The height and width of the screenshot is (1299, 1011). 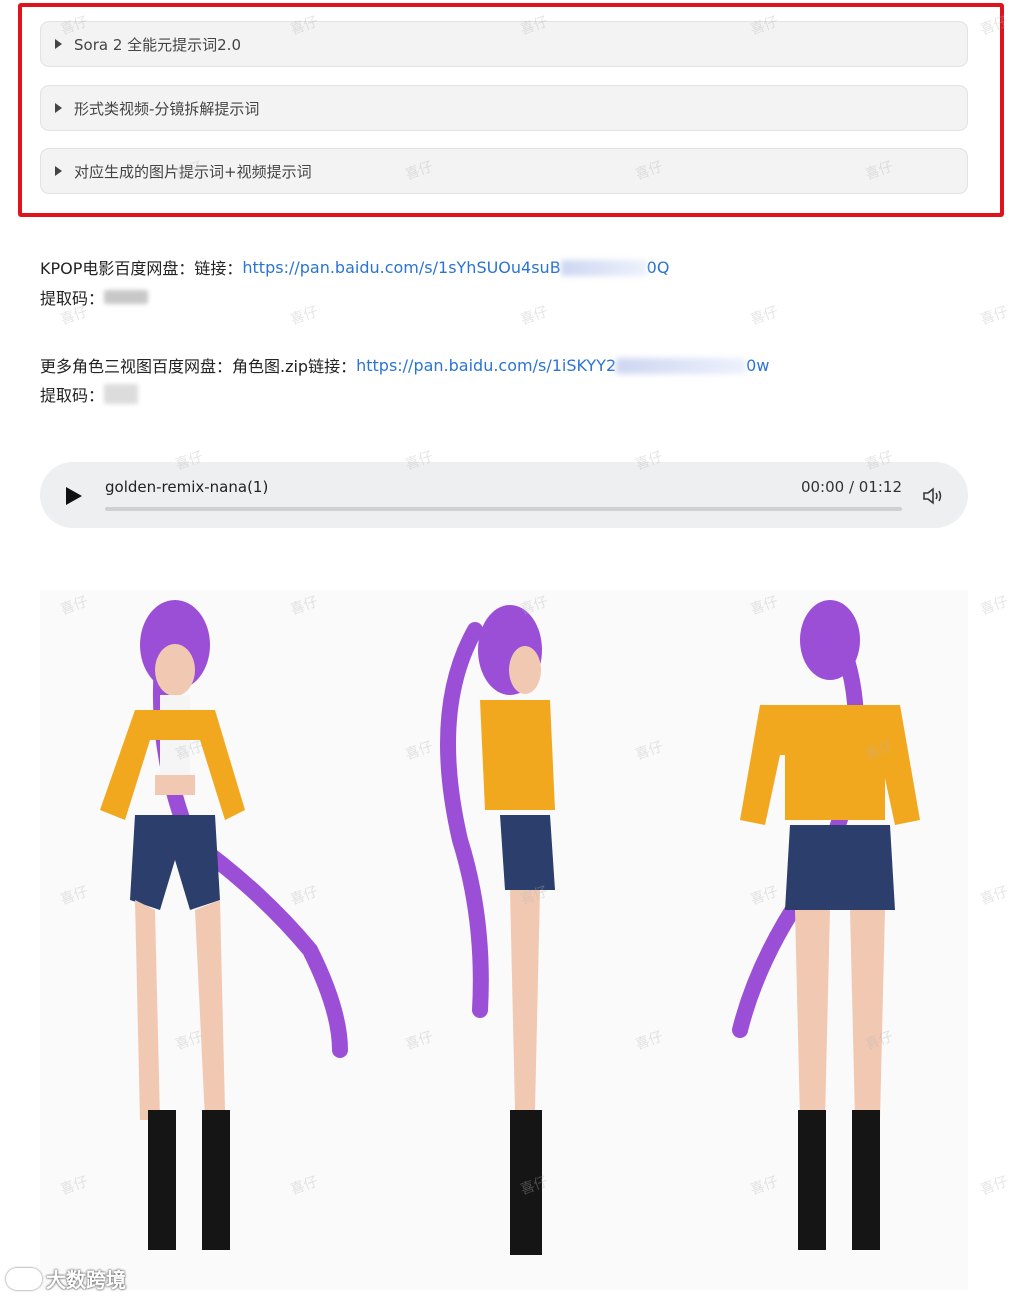 What do you see at coordinates (141, 268) in the screenshot?
I see `kpop-prefix: KPOP电影百度网盘：链接：` at bounding box center [141, 268].